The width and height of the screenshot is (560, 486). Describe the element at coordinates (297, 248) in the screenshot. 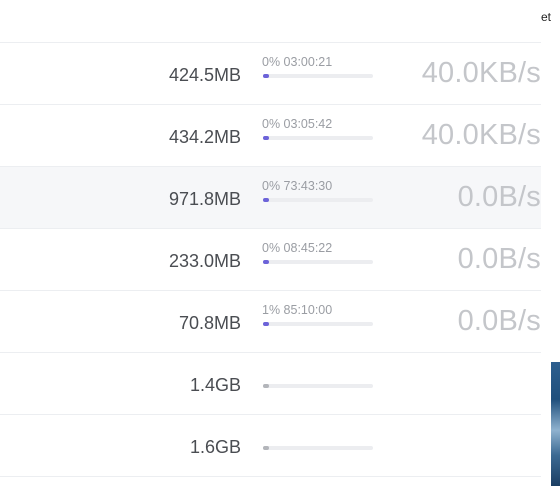

I see `progress-eta: 0% 08:45:22` at that location.